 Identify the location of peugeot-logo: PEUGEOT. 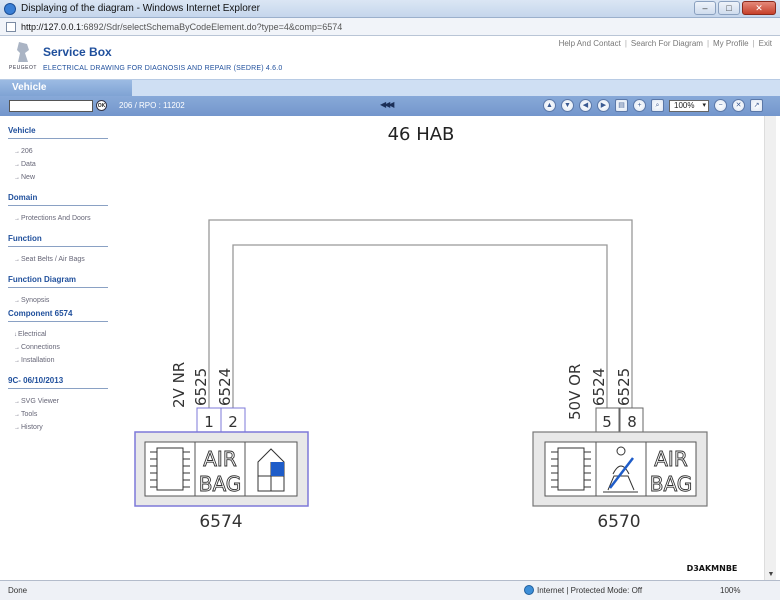
(23, 59).